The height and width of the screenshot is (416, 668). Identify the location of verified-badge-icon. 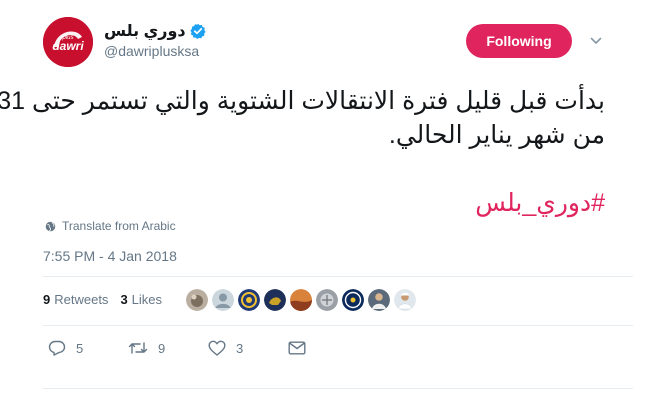
(198, 31).